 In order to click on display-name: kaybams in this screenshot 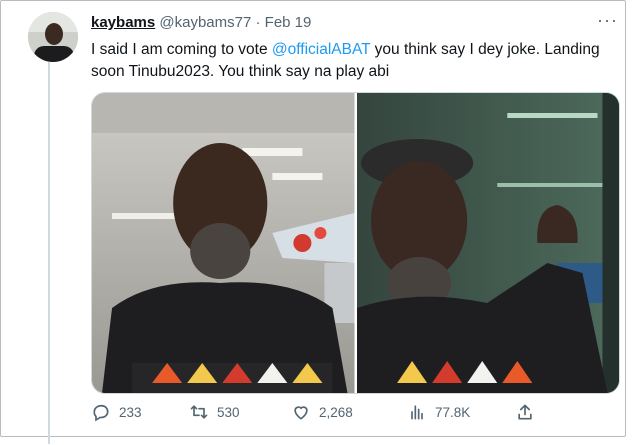, I will do `click(123, 22)`.